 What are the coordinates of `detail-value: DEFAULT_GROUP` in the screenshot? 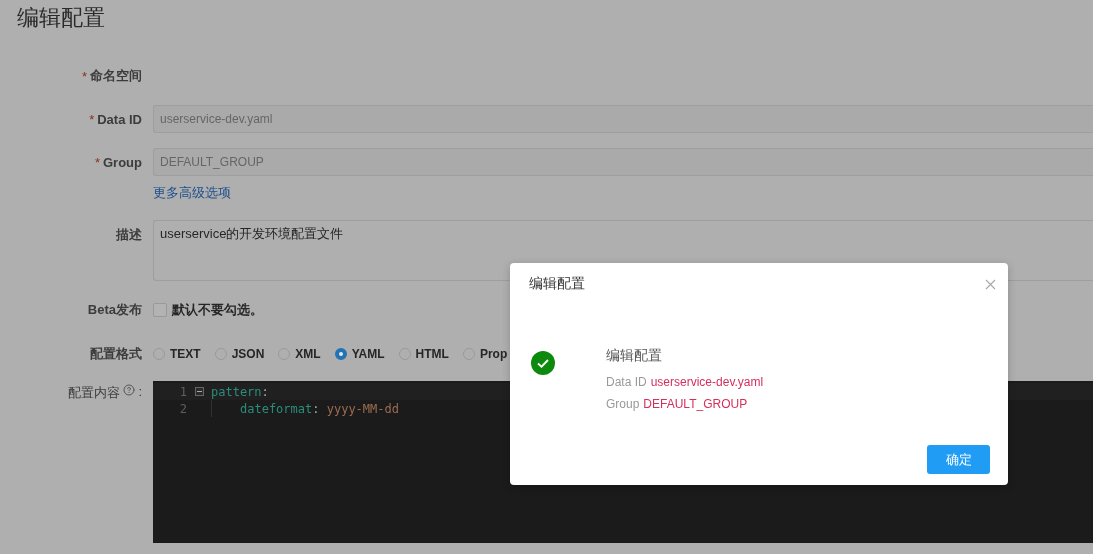 It's located at (695, 404).